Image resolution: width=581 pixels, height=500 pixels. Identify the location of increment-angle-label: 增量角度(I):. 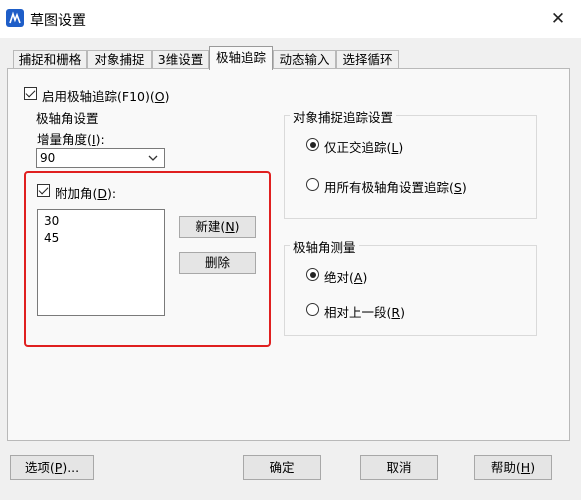
(71, 139).